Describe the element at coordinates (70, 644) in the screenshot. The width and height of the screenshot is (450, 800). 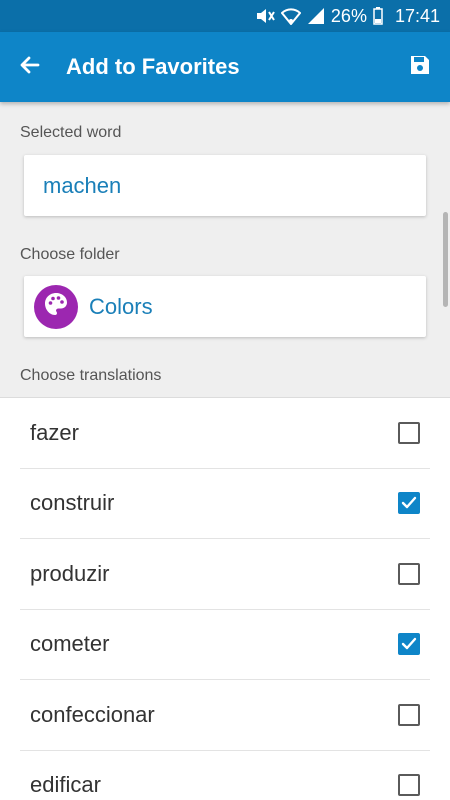
I see `translation-label: cometer` at that location.